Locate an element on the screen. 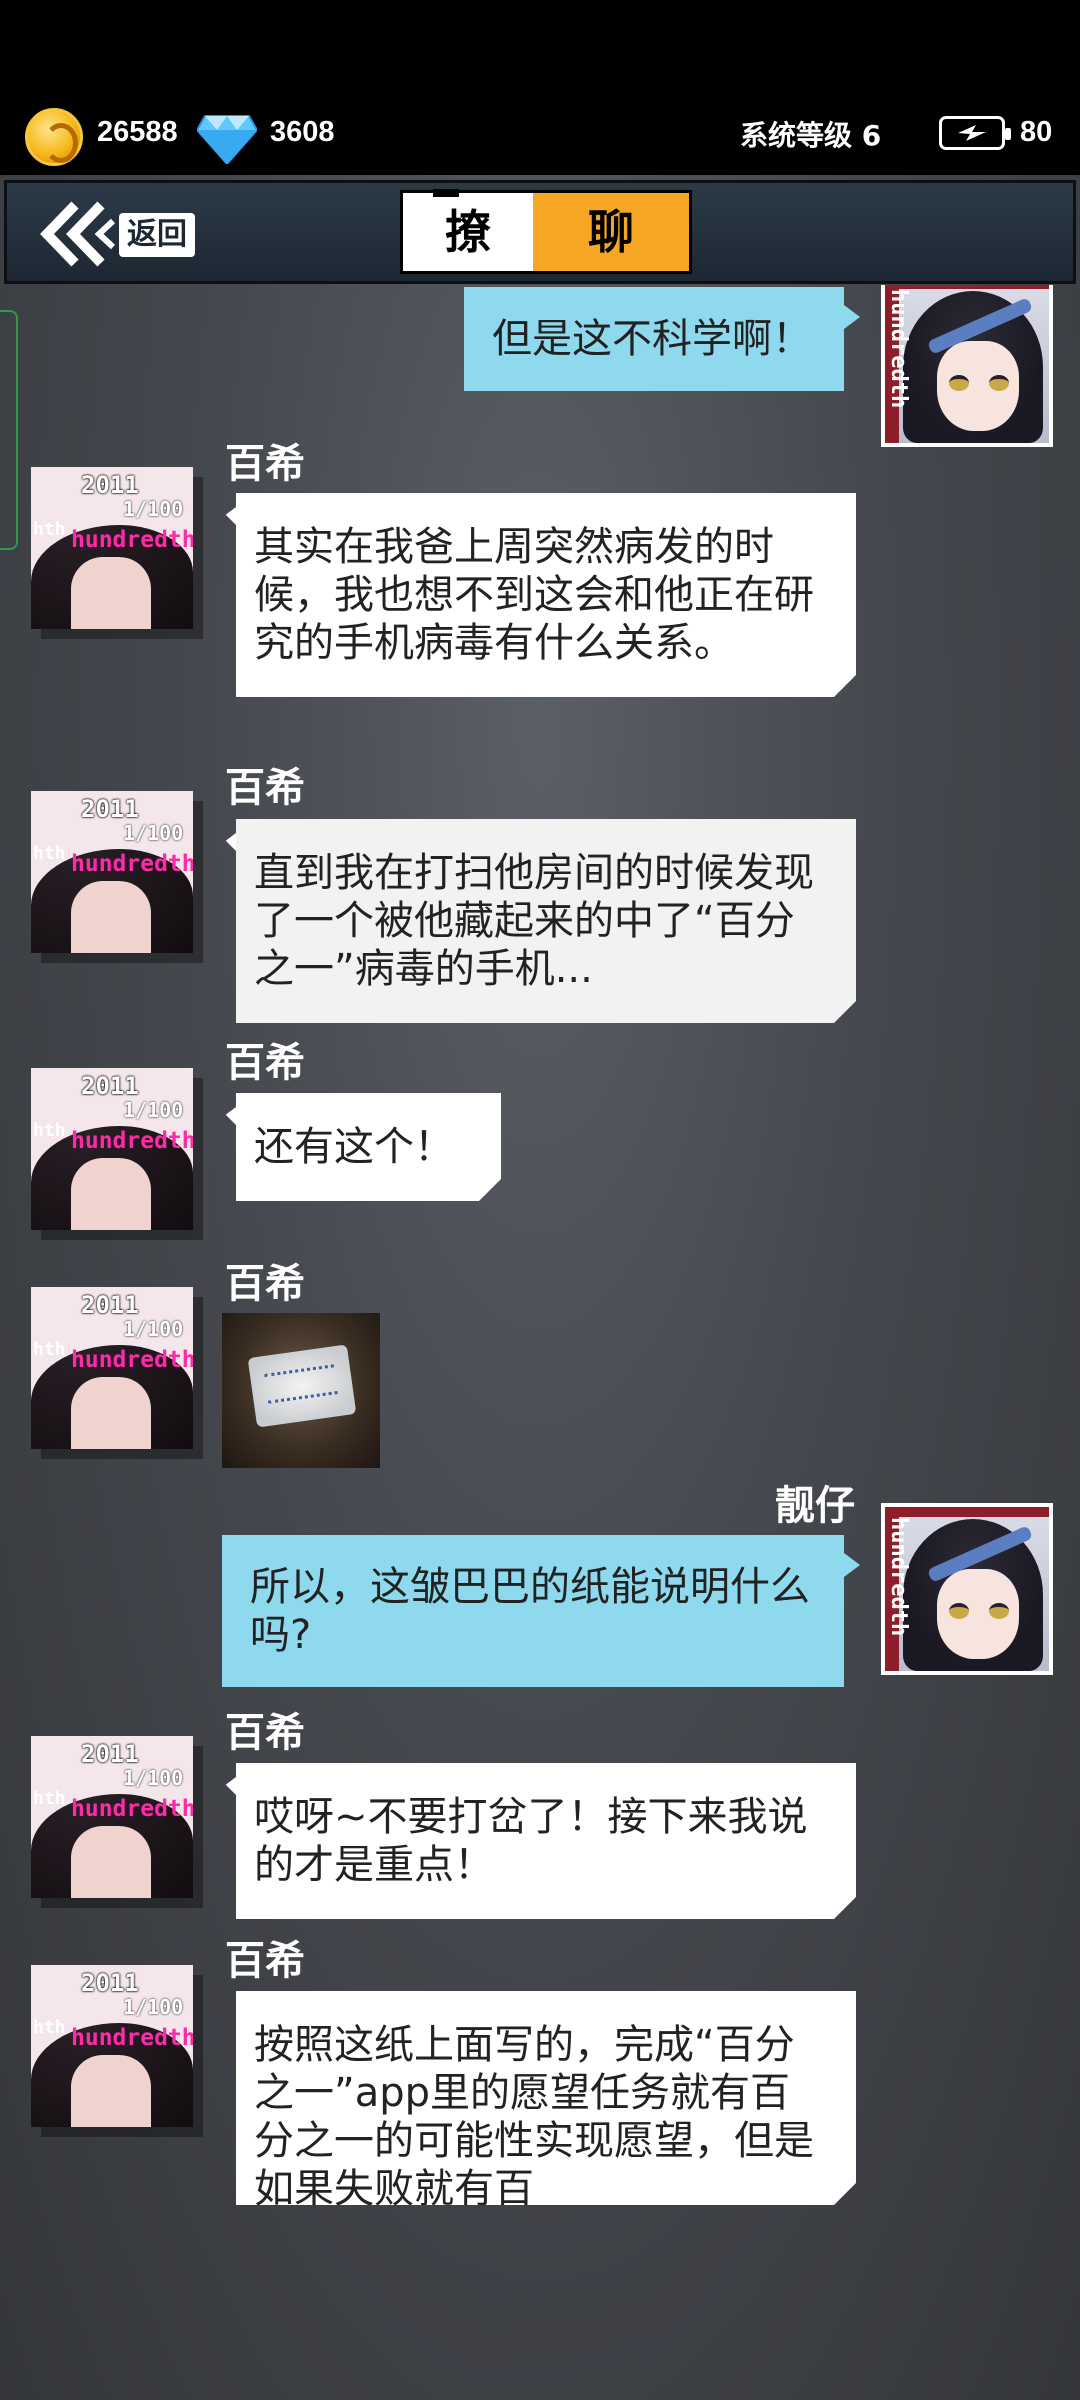 The height and width of the screenshot is (2400, 1080). gem-count: 3608 is located at coordinates (302, 132).